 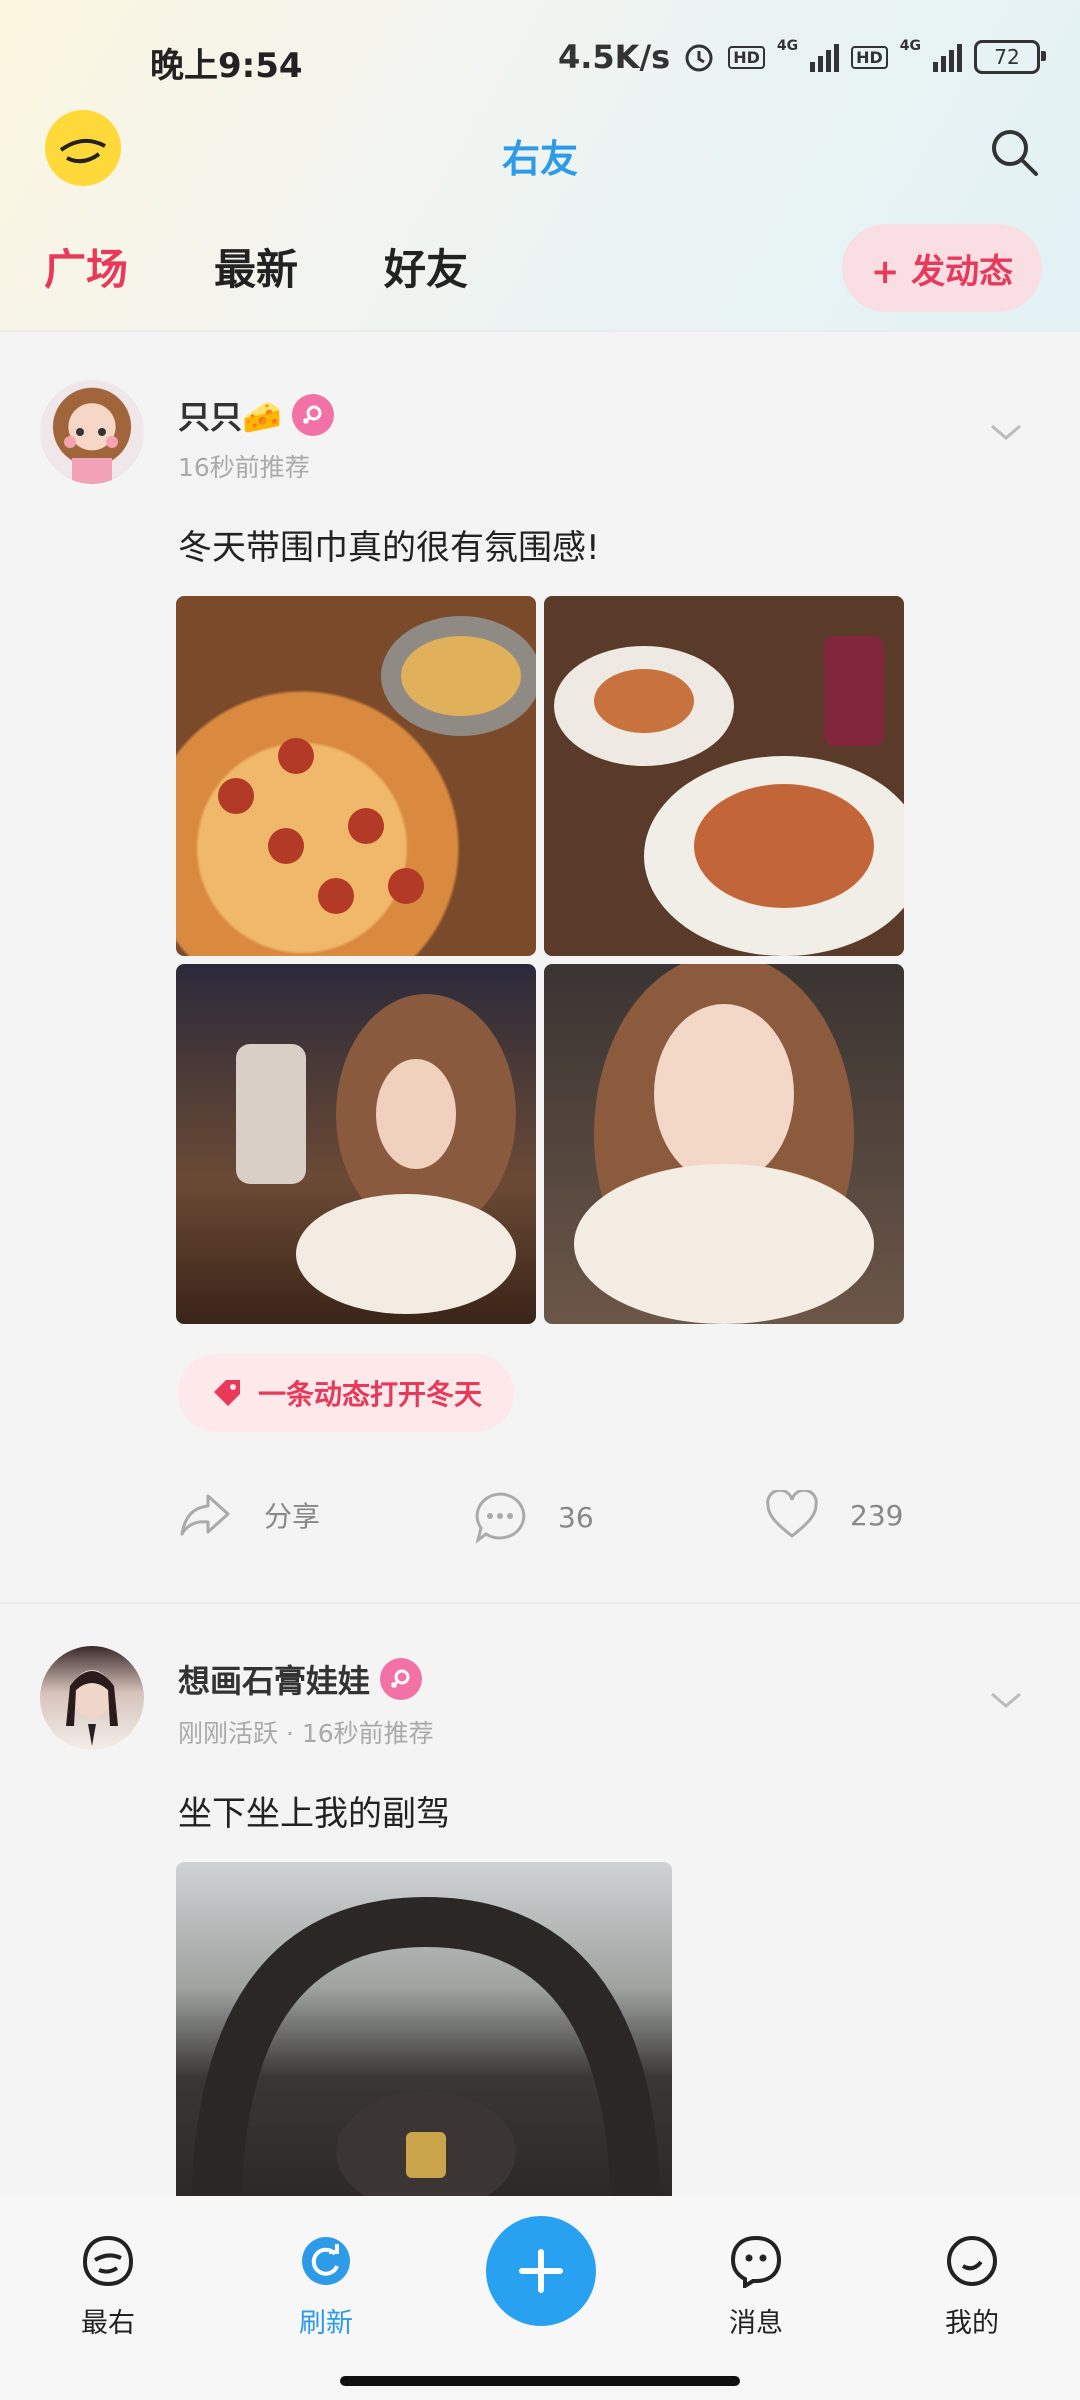 I want to click on status-indicators: 4.5K/s HD 4G HD 4G 72, so click(x=801, y=57).